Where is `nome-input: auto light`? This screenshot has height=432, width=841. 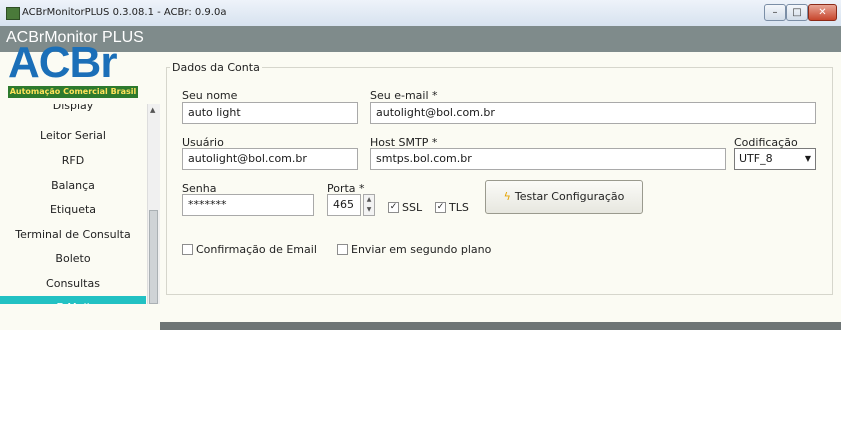
nome-input: auto light is located at coordinates (270, 113).